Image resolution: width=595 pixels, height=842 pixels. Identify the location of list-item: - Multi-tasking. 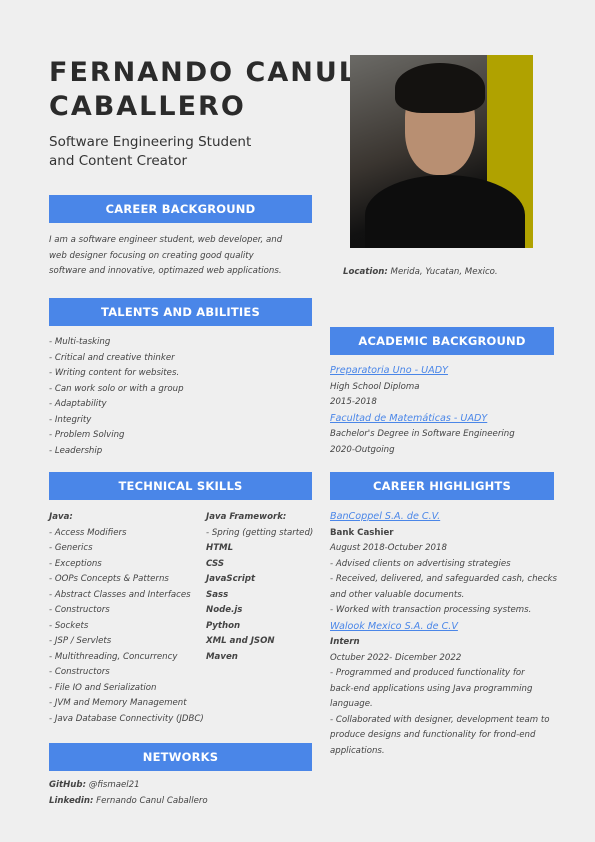
(80, 342).